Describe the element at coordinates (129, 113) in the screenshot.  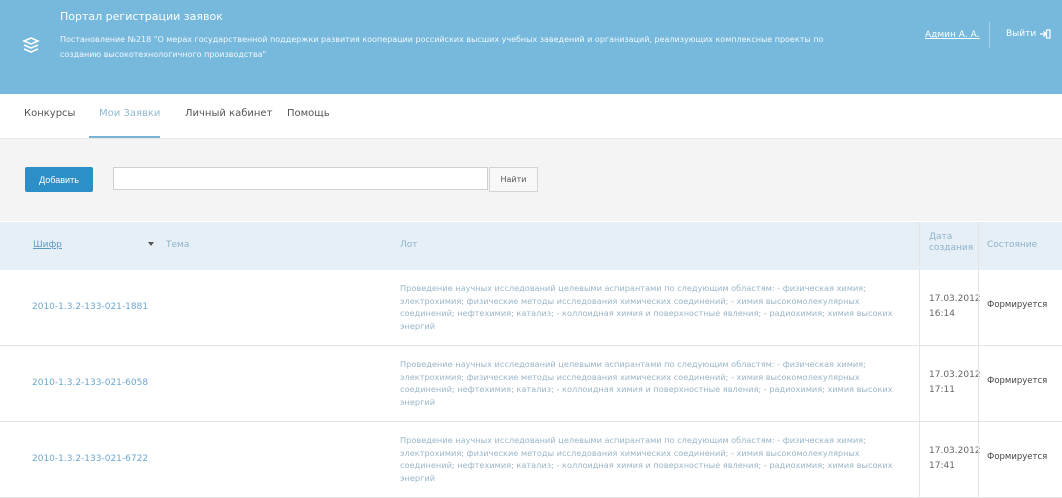
I see `tab-my-applications: Мои Заявки` at that location.